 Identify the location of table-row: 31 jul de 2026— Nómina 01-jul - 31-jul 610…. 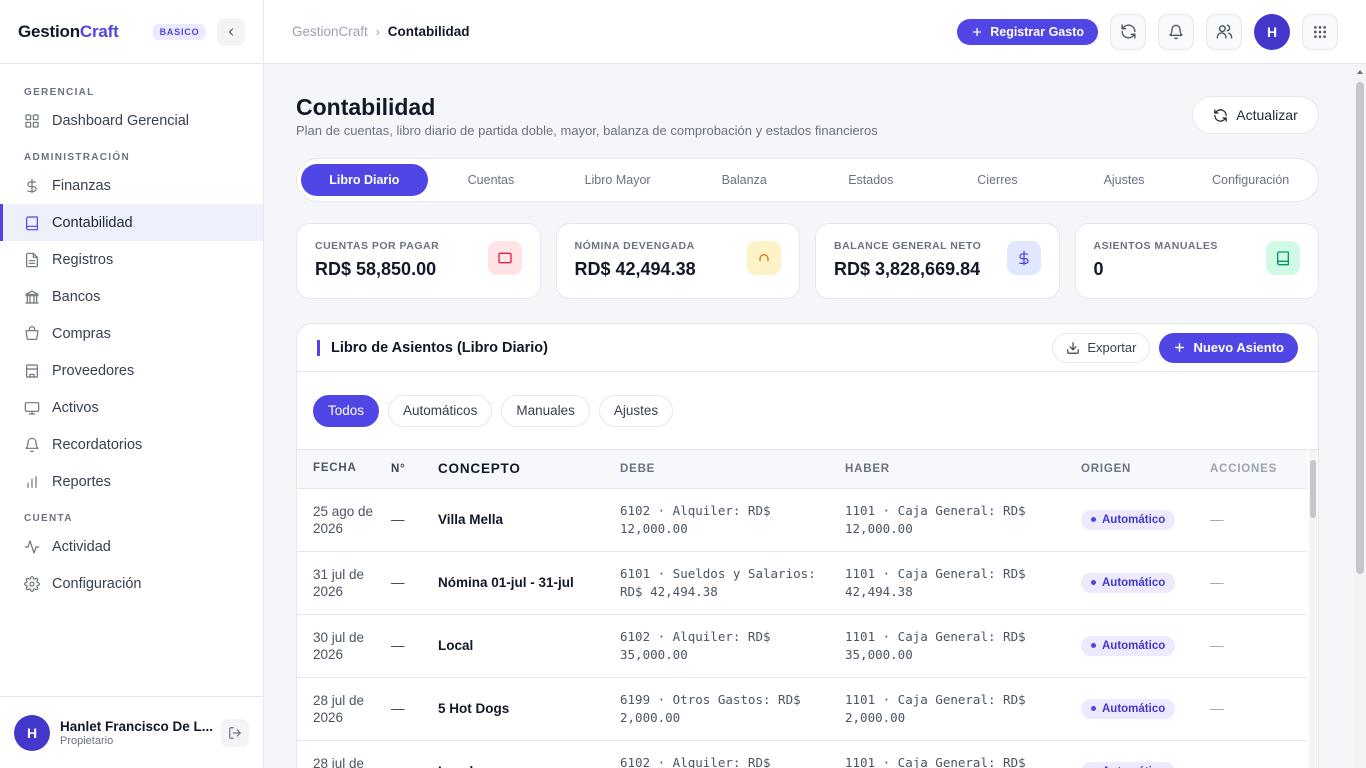
(802, 583).